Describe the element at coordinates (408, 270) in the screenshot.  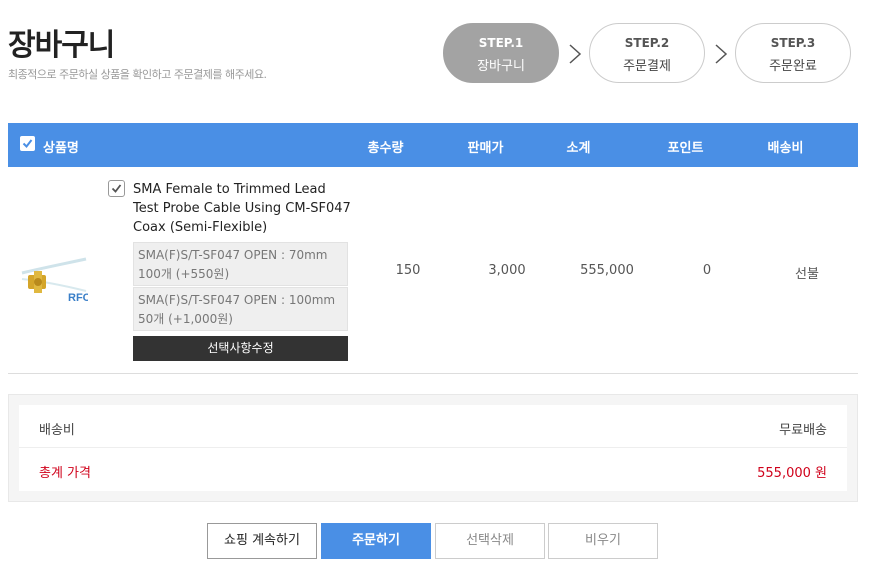
I see `cell-quantity: 150` at that location.